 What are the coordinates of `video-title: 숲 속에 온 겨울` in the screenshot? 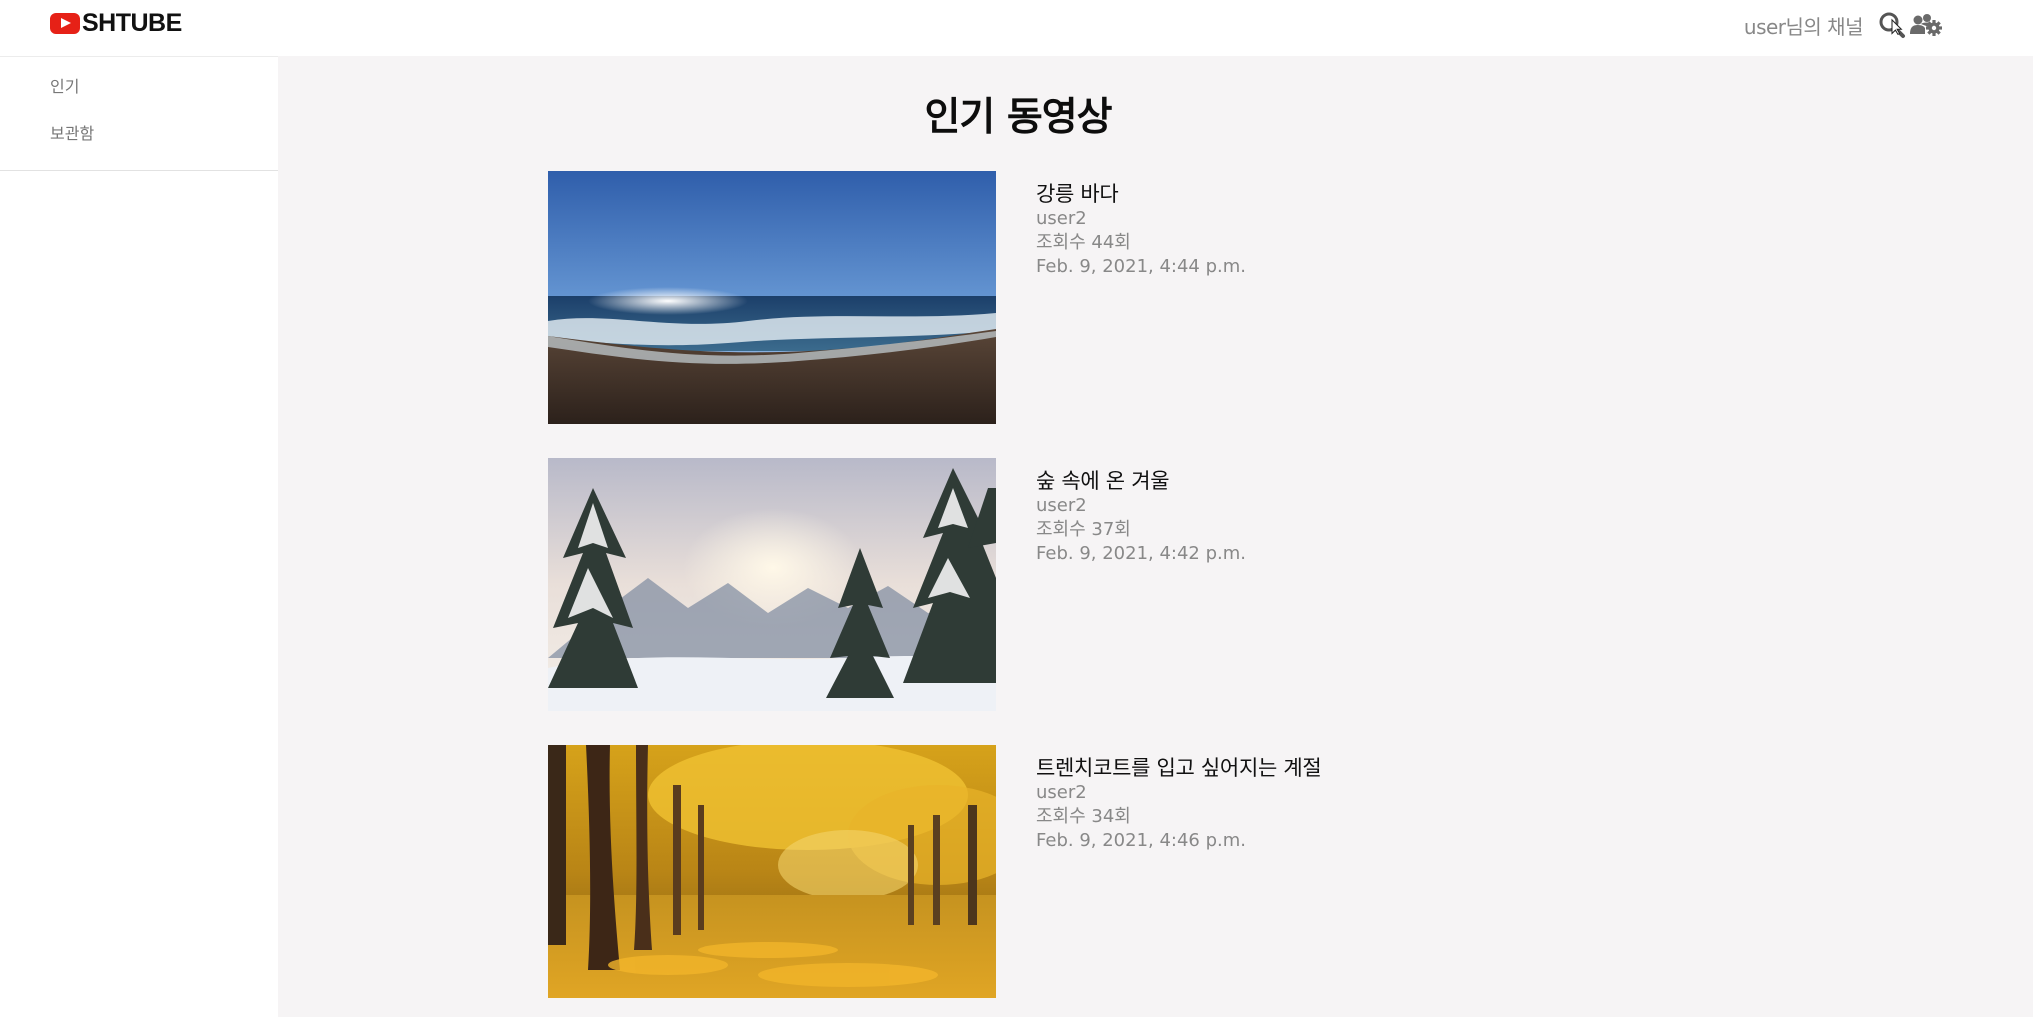 It's located at (1141, 481).